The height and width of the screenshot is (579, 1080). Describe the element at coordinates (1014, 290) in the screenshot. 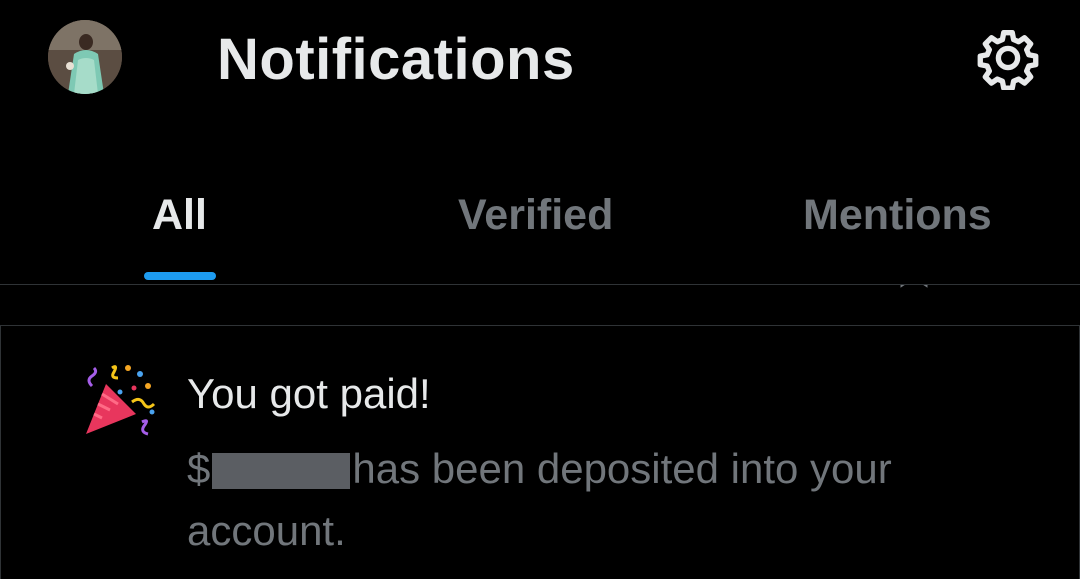

I see `share-icon` at that location.